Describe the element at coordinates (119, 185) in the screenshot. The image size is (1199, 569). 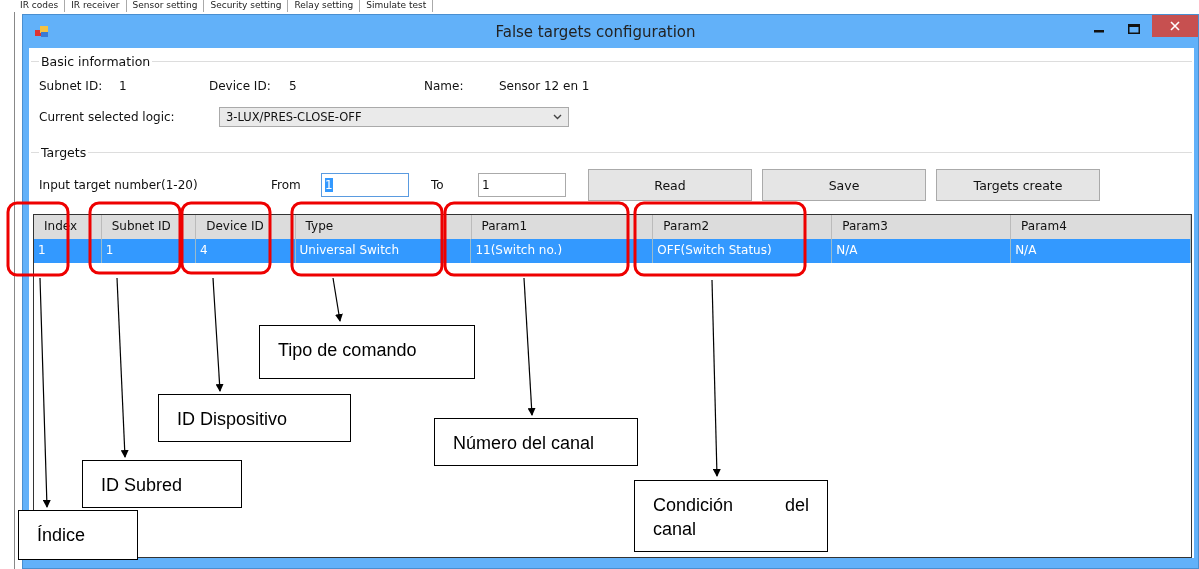
I see `field-label: Input target number(1-20)` at that location.